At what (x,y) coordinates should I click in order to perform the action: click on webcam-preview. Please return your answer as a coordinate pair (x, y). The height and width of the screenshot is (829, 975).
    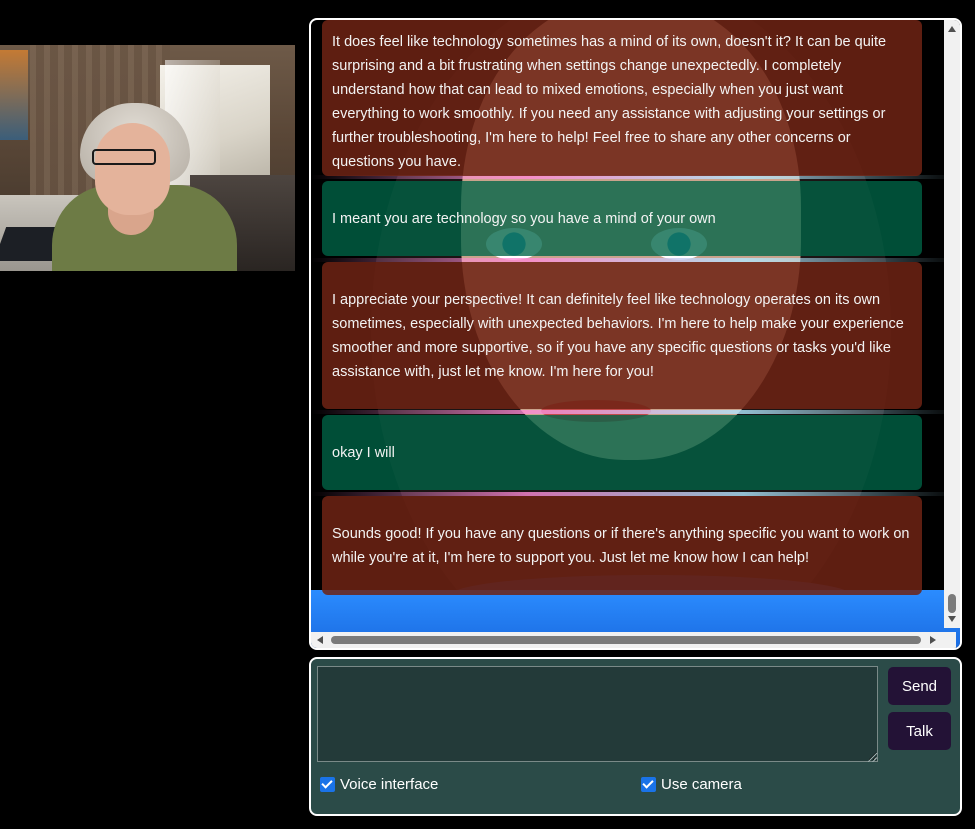
    Looking at the image, I should click on (147, 158).